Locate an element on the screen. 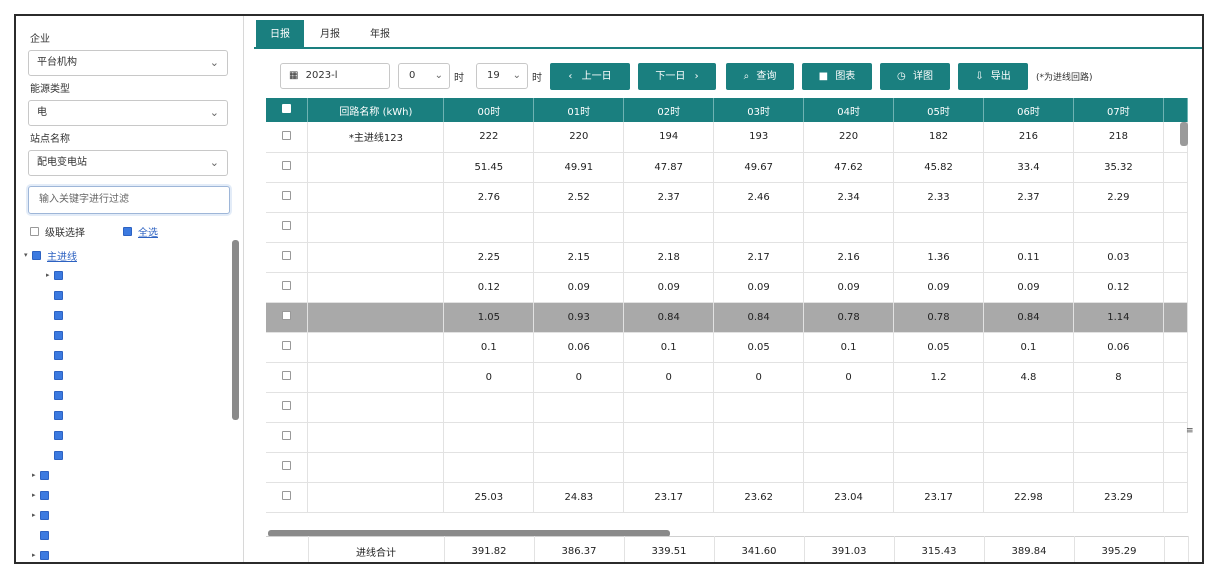  end-hour-select: 19 ⌄ is located at coordinates (502, 76).